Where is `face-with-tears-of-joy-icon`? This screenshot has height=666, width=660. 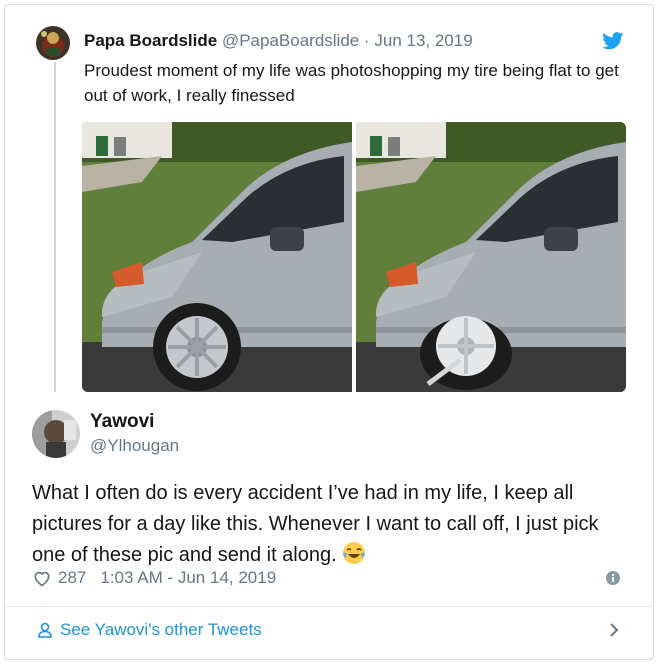
face-with-tears-of-joy-icon is located at coordinates (354, 553).